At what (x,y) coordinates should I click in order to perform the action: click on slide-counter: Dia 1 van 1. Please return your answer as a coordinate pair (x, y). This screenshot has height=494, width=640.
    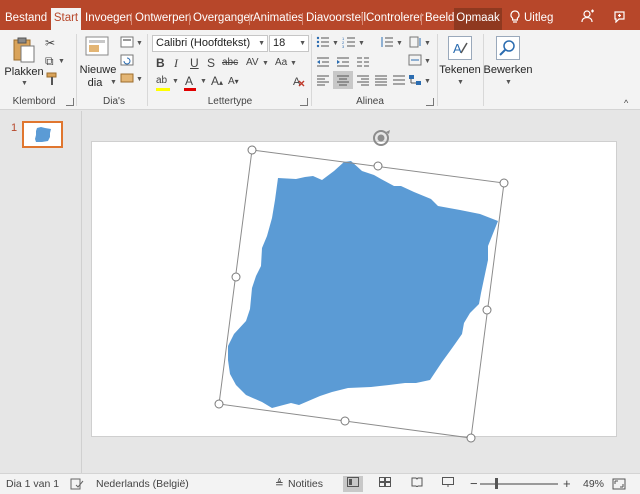
    Looking at the image, I should click on (33, 484).